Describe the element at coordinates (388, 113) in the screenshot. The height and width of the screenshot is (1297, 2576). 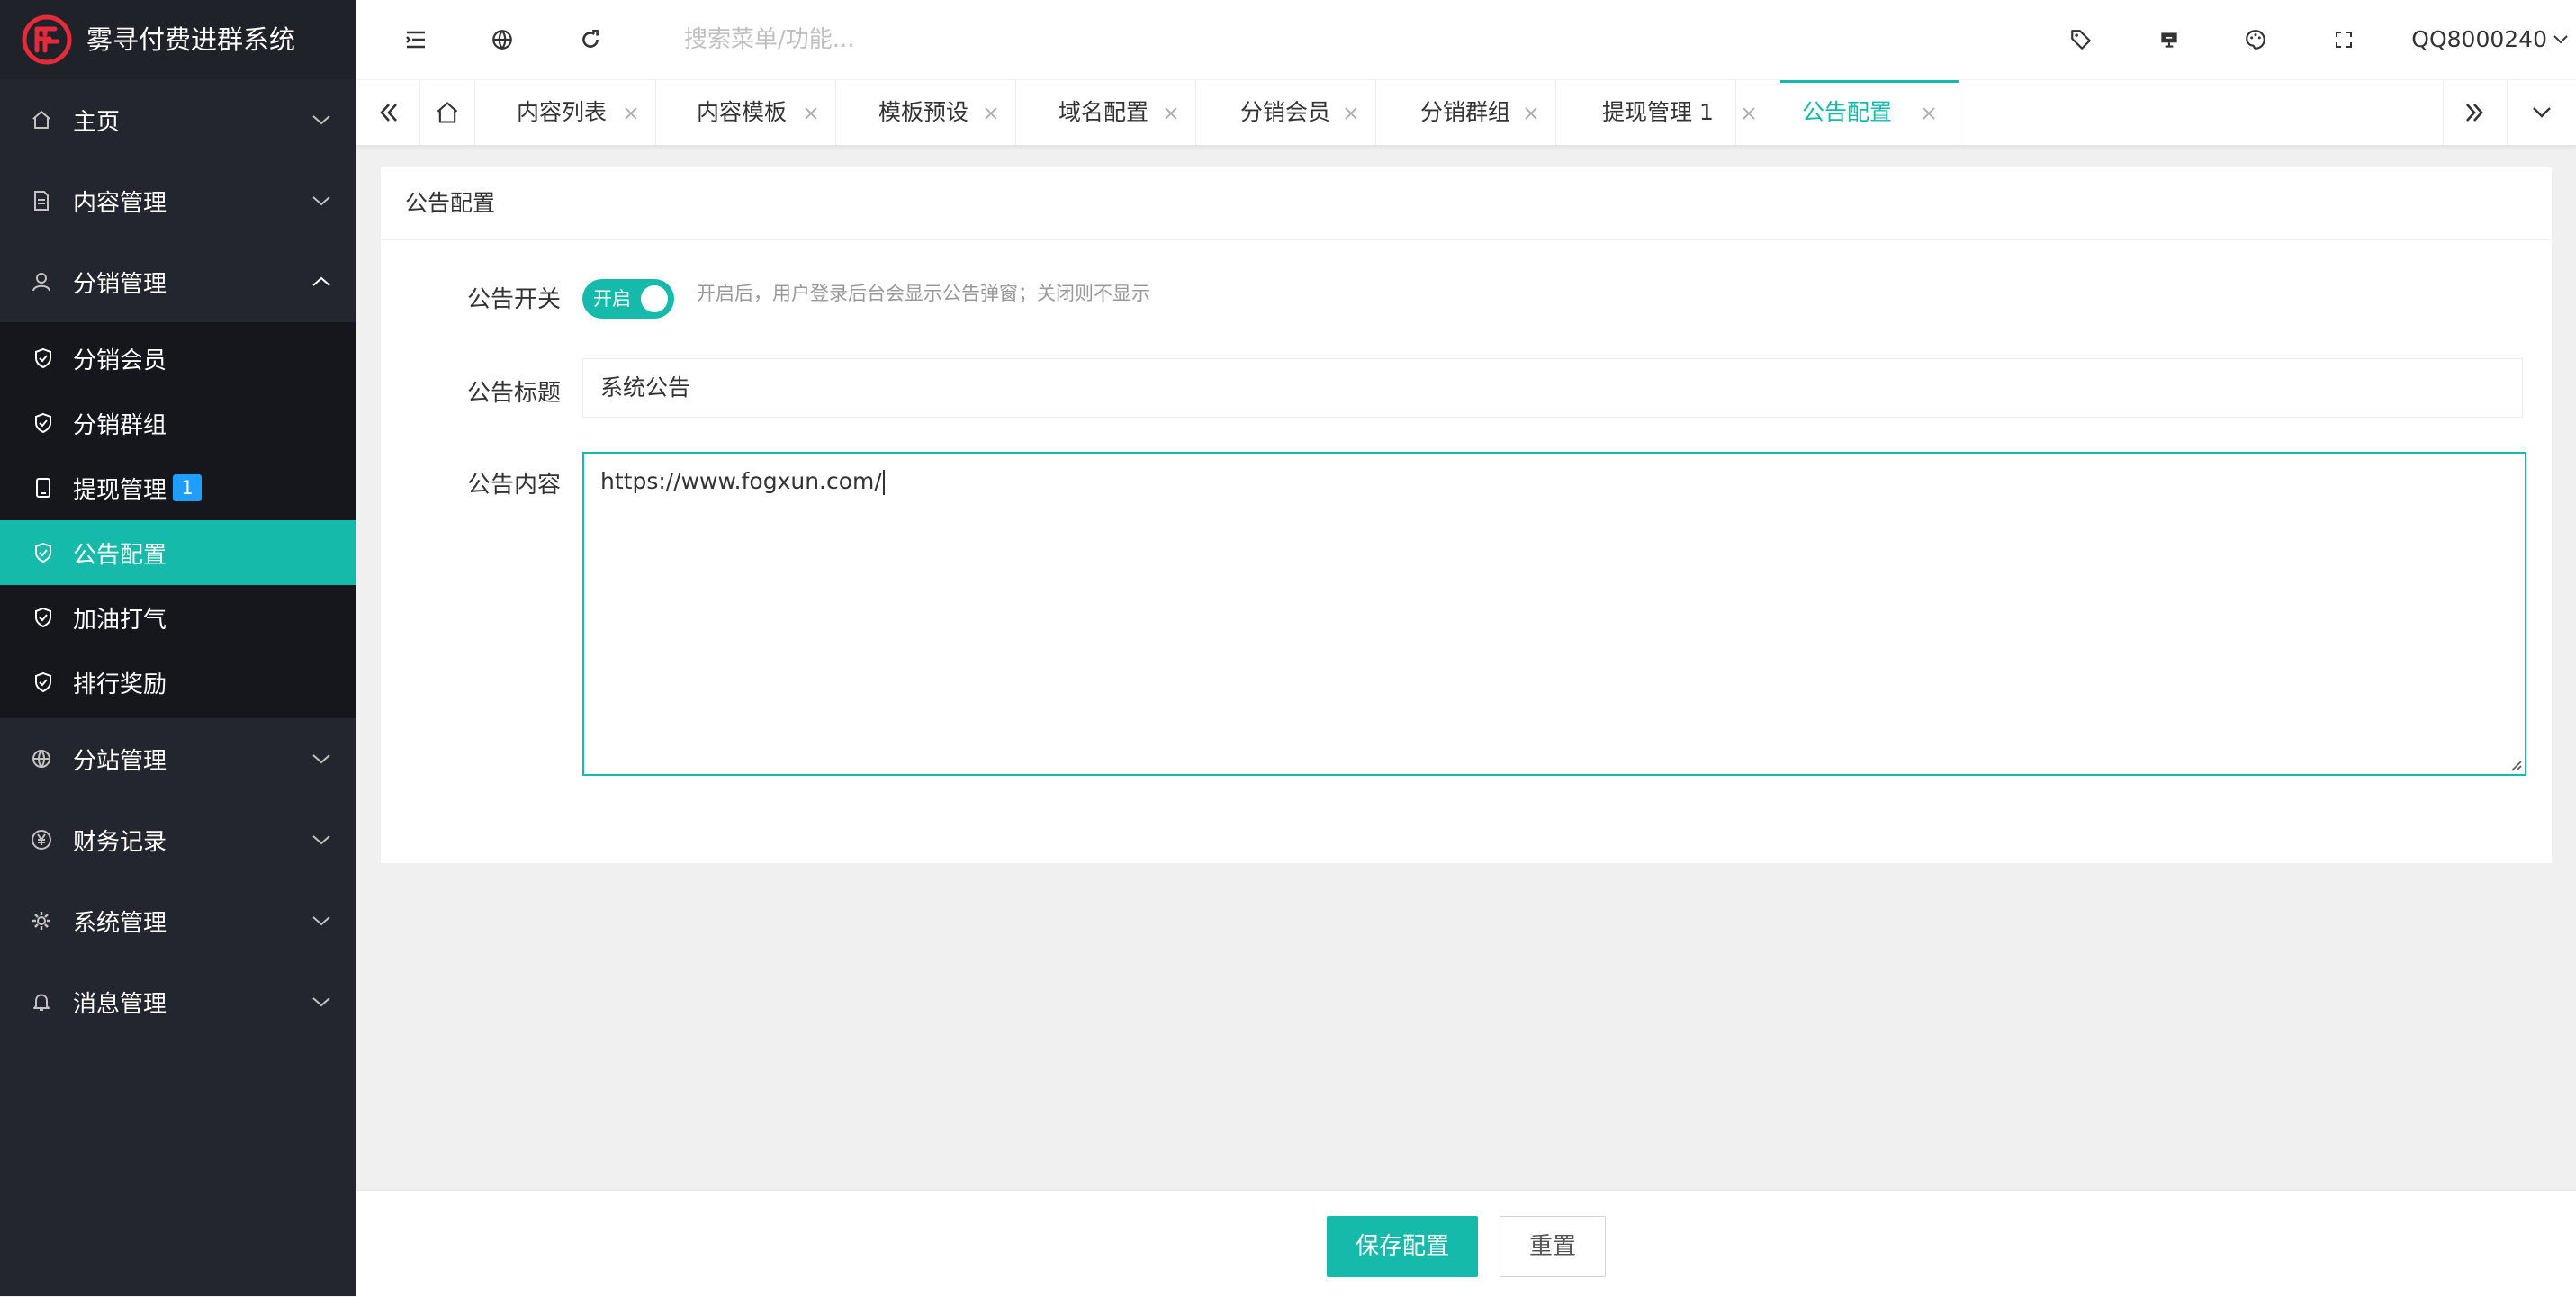
I see `tabs-scroll-left-icon` at that location.